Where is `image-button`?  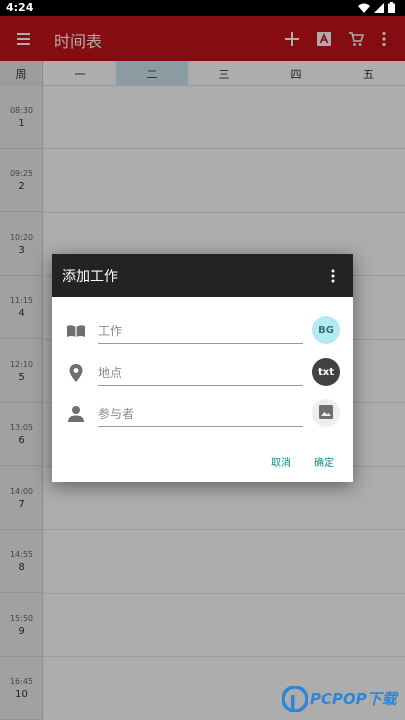
image-button is located at coordinates (326, 413).